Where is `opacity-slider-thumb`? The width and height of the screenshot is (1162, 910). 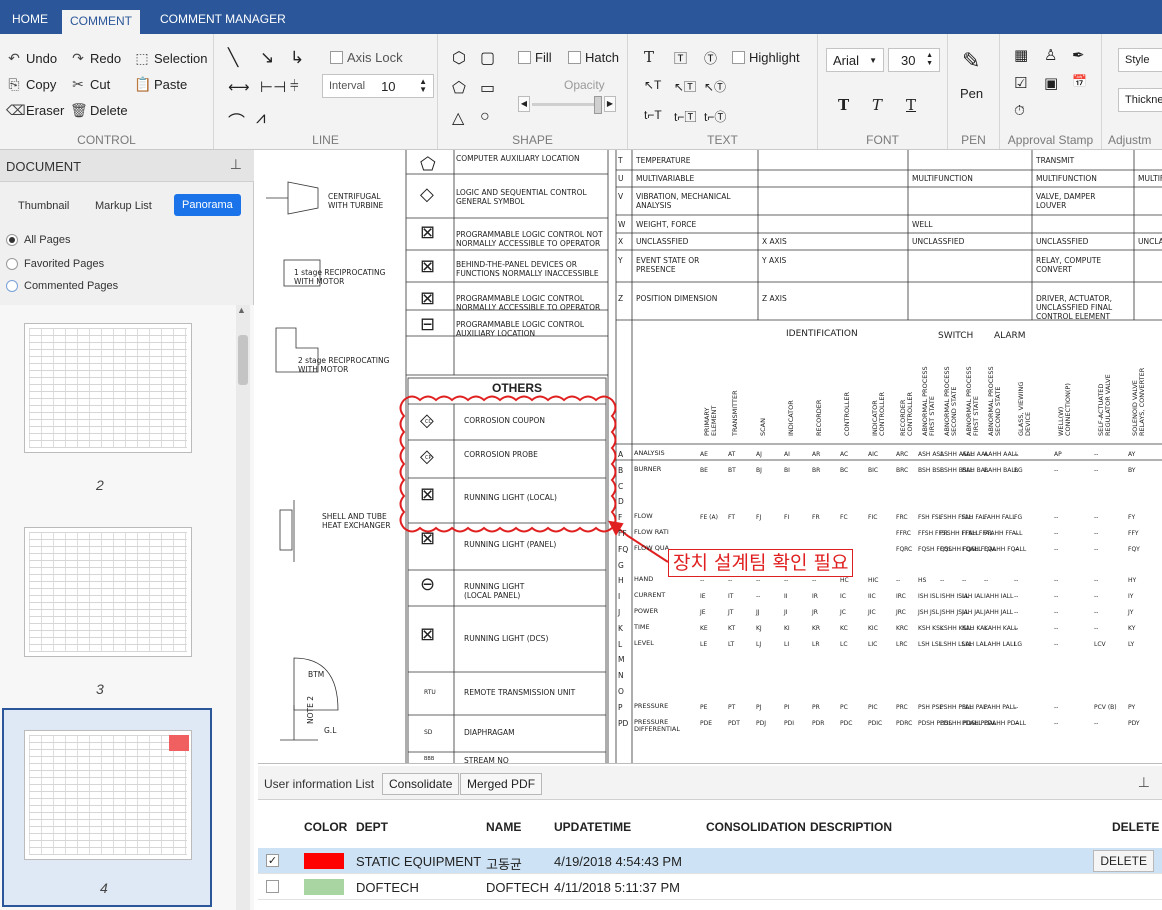 opacity-slider-thumb is located at coordinates (598, 105).